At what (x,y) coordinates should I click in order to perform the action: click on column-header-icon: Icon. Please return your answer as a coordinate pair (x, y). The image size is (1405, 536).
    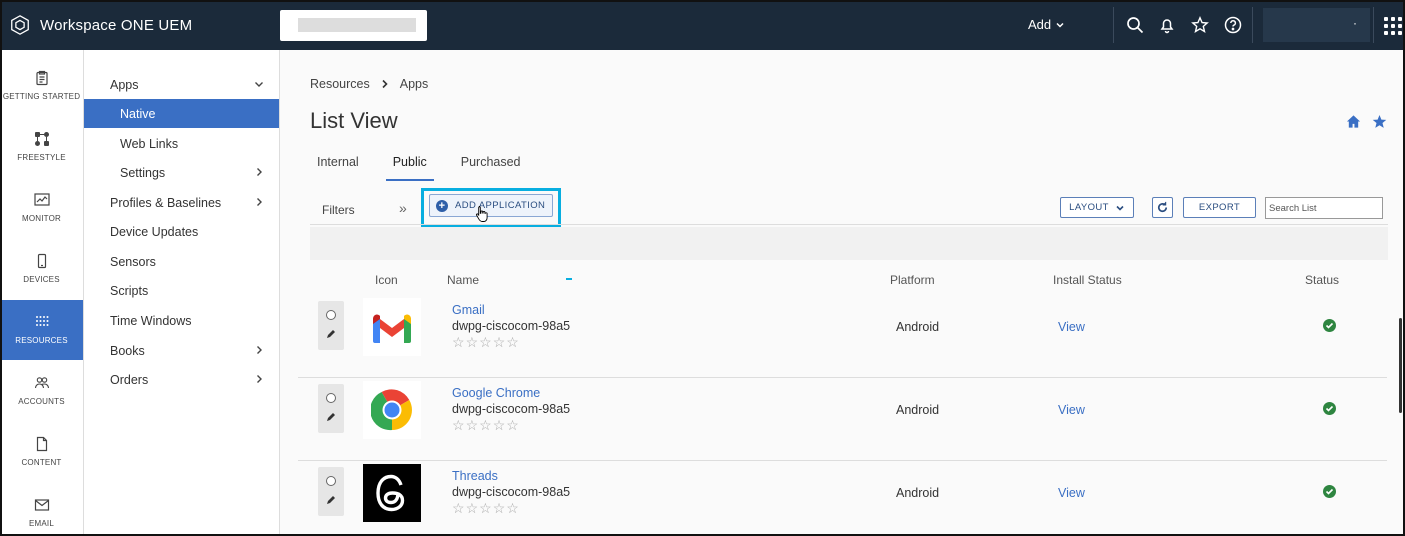
    Looking at the image, I should click on (386, 280).